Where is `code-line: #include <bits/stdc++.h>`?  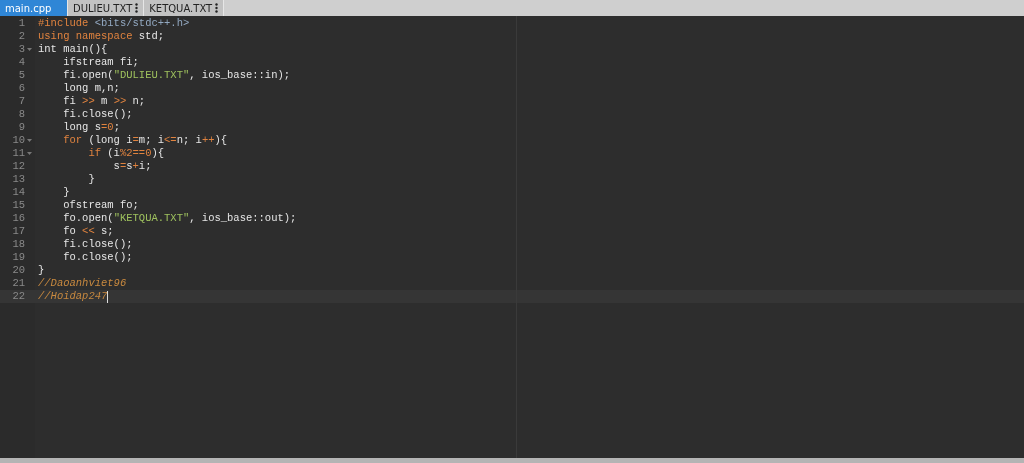 code-line: #include <bits/stdc++.h> is located at coordinates (114, 23).